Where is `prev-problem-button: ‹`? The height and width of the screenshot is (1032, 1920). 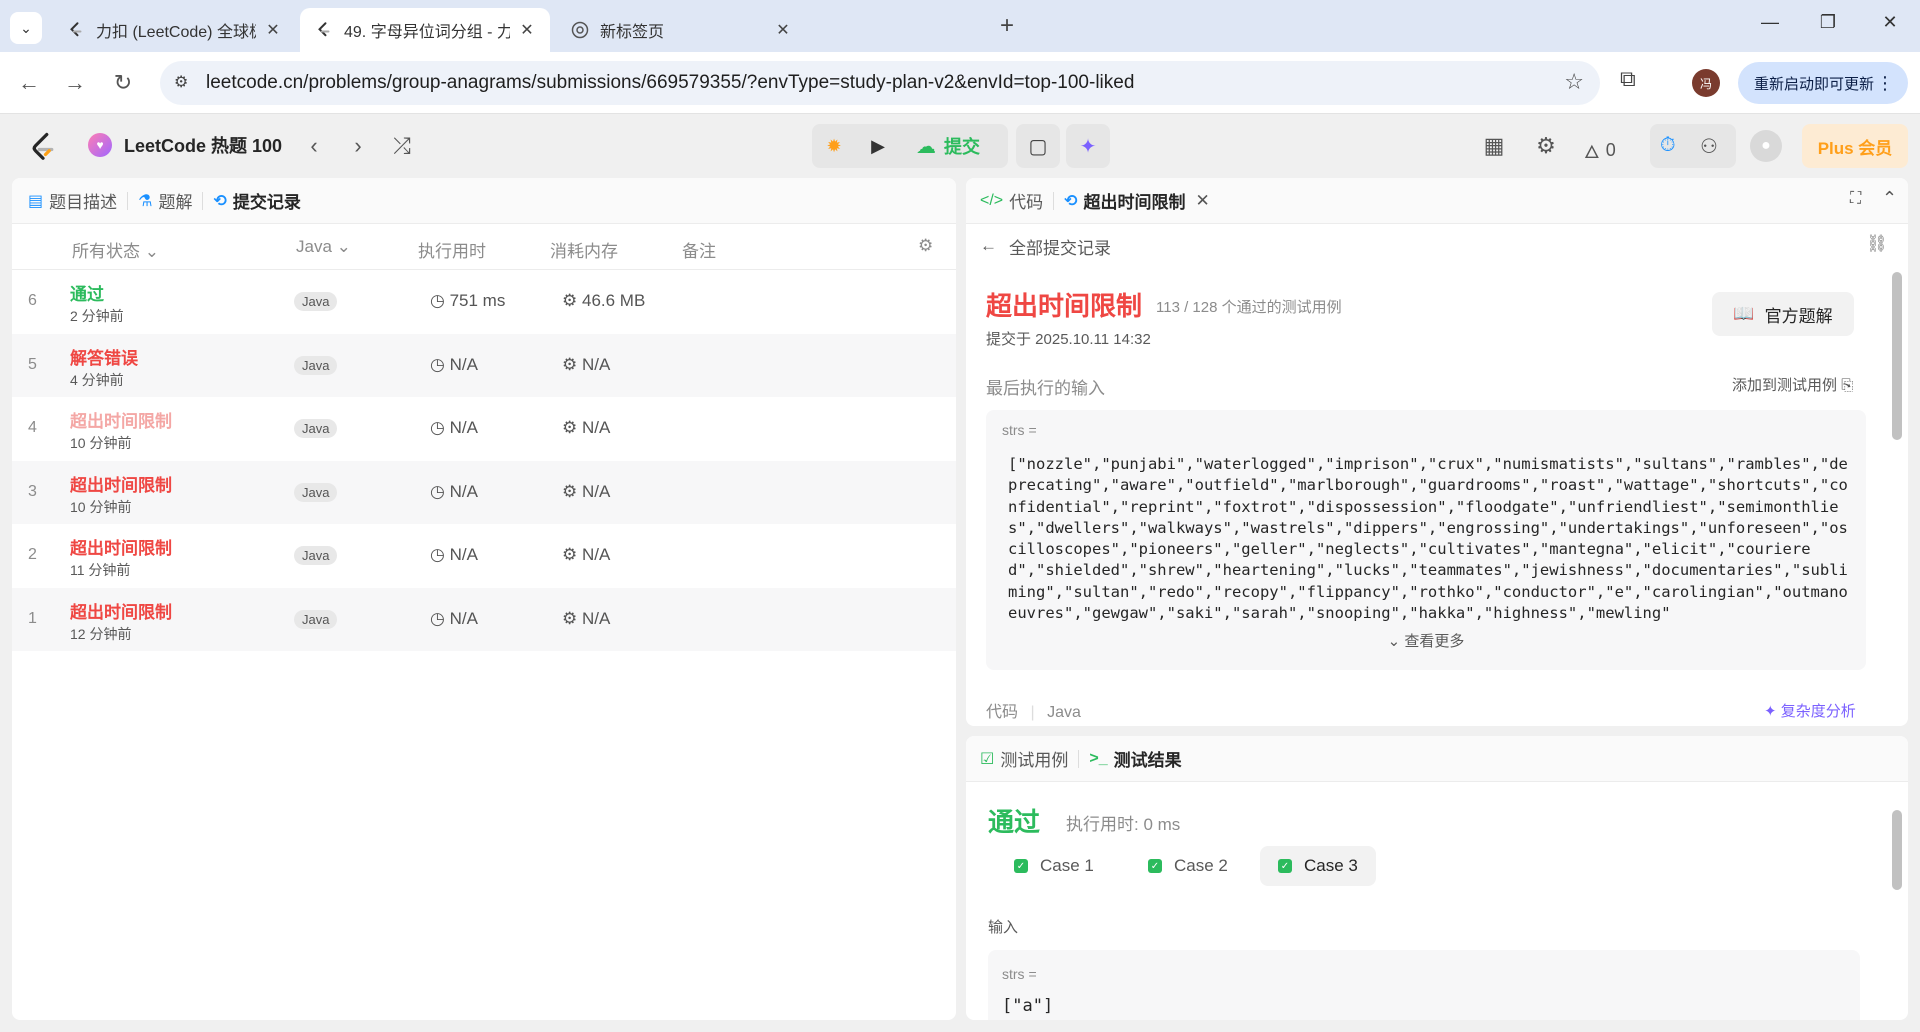 prev-problem-button: ‹ is located at coordinates (314, 146).